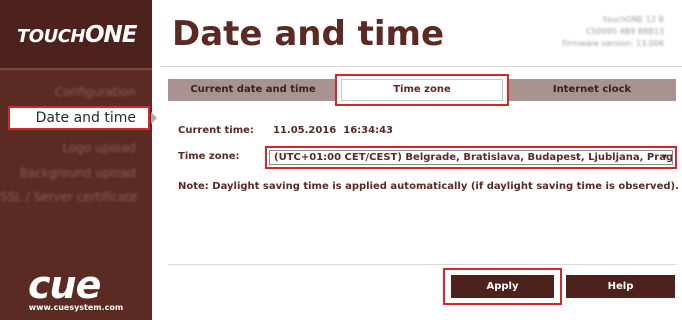 This screenshot has width=682, height=320. Describe the element at coordinates (620, 286) in the screenshot. I see `help-button: Help` at that location.